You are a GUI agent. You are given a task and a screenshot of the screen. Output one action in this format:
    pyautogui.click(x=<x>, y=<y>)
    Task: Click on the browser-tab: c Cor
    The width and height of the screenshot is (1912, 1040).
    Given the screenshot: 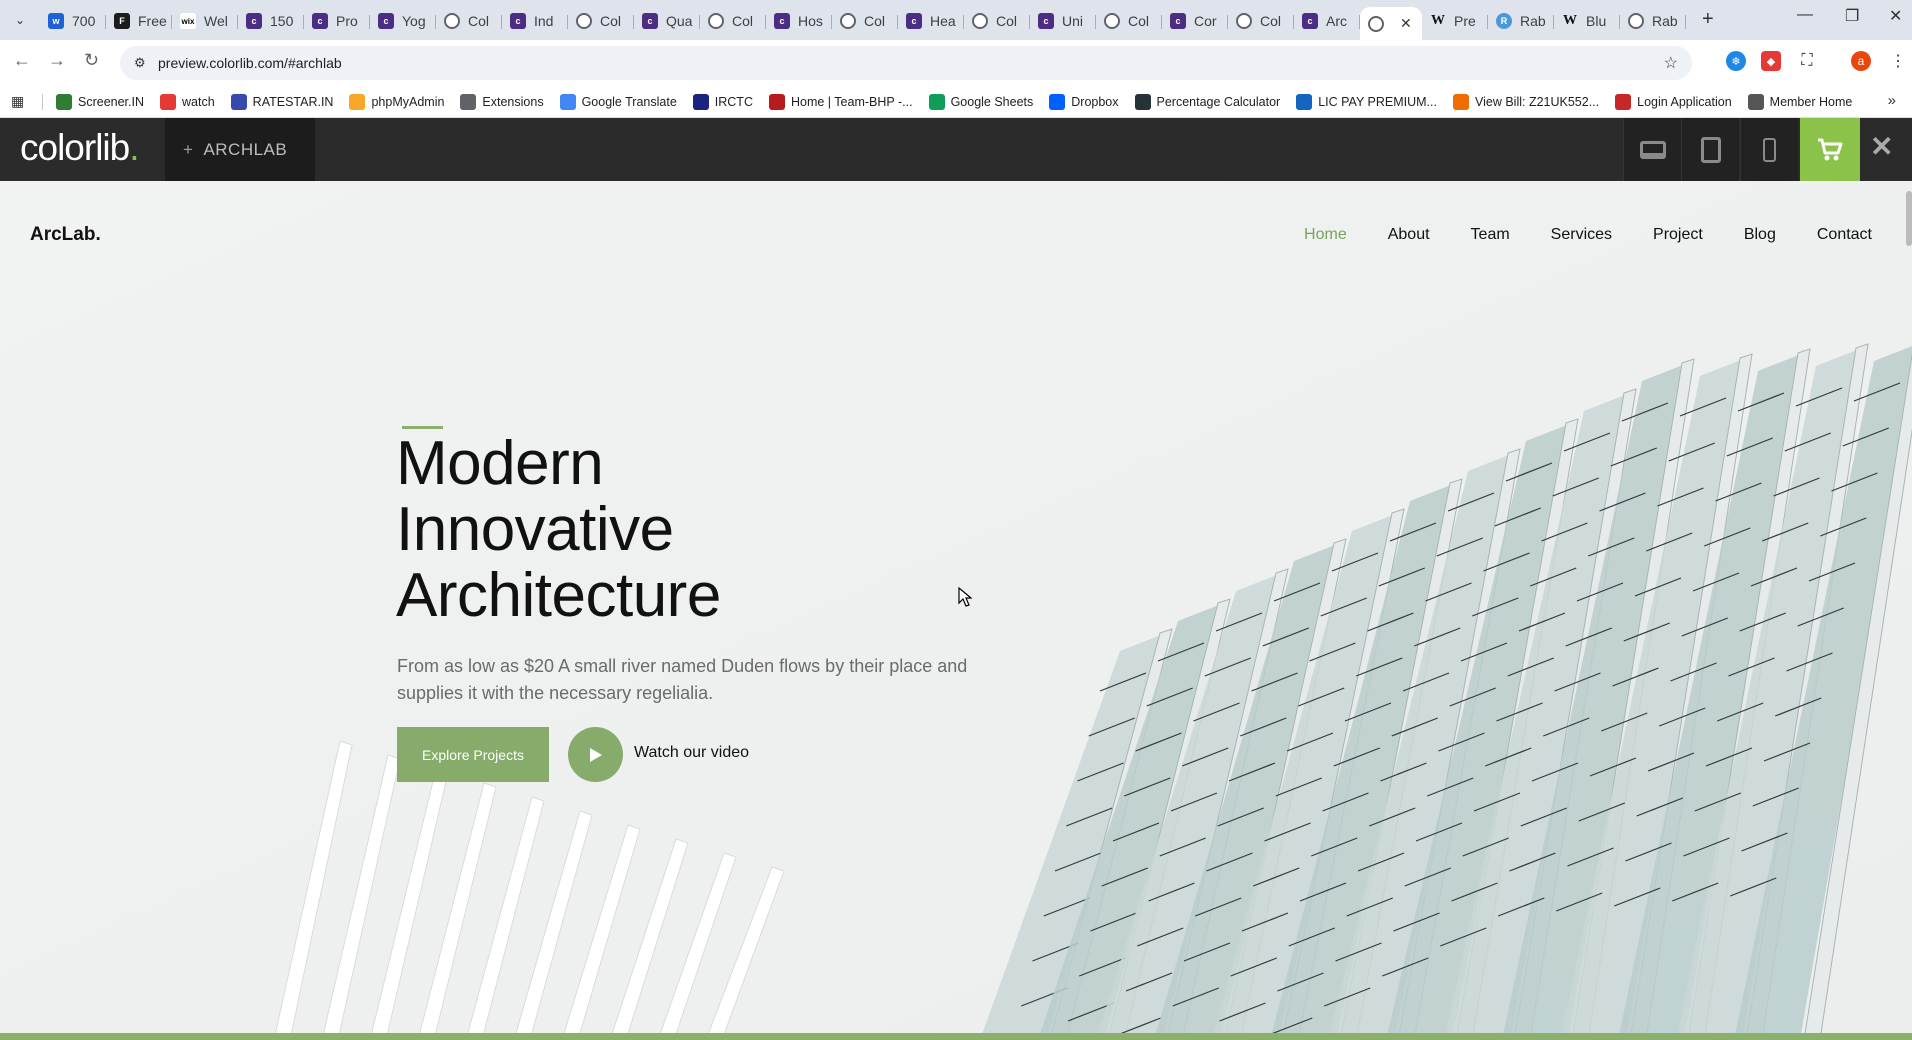 What is the action you would take?
    pyautogui.click(x=1195, y=21)
    